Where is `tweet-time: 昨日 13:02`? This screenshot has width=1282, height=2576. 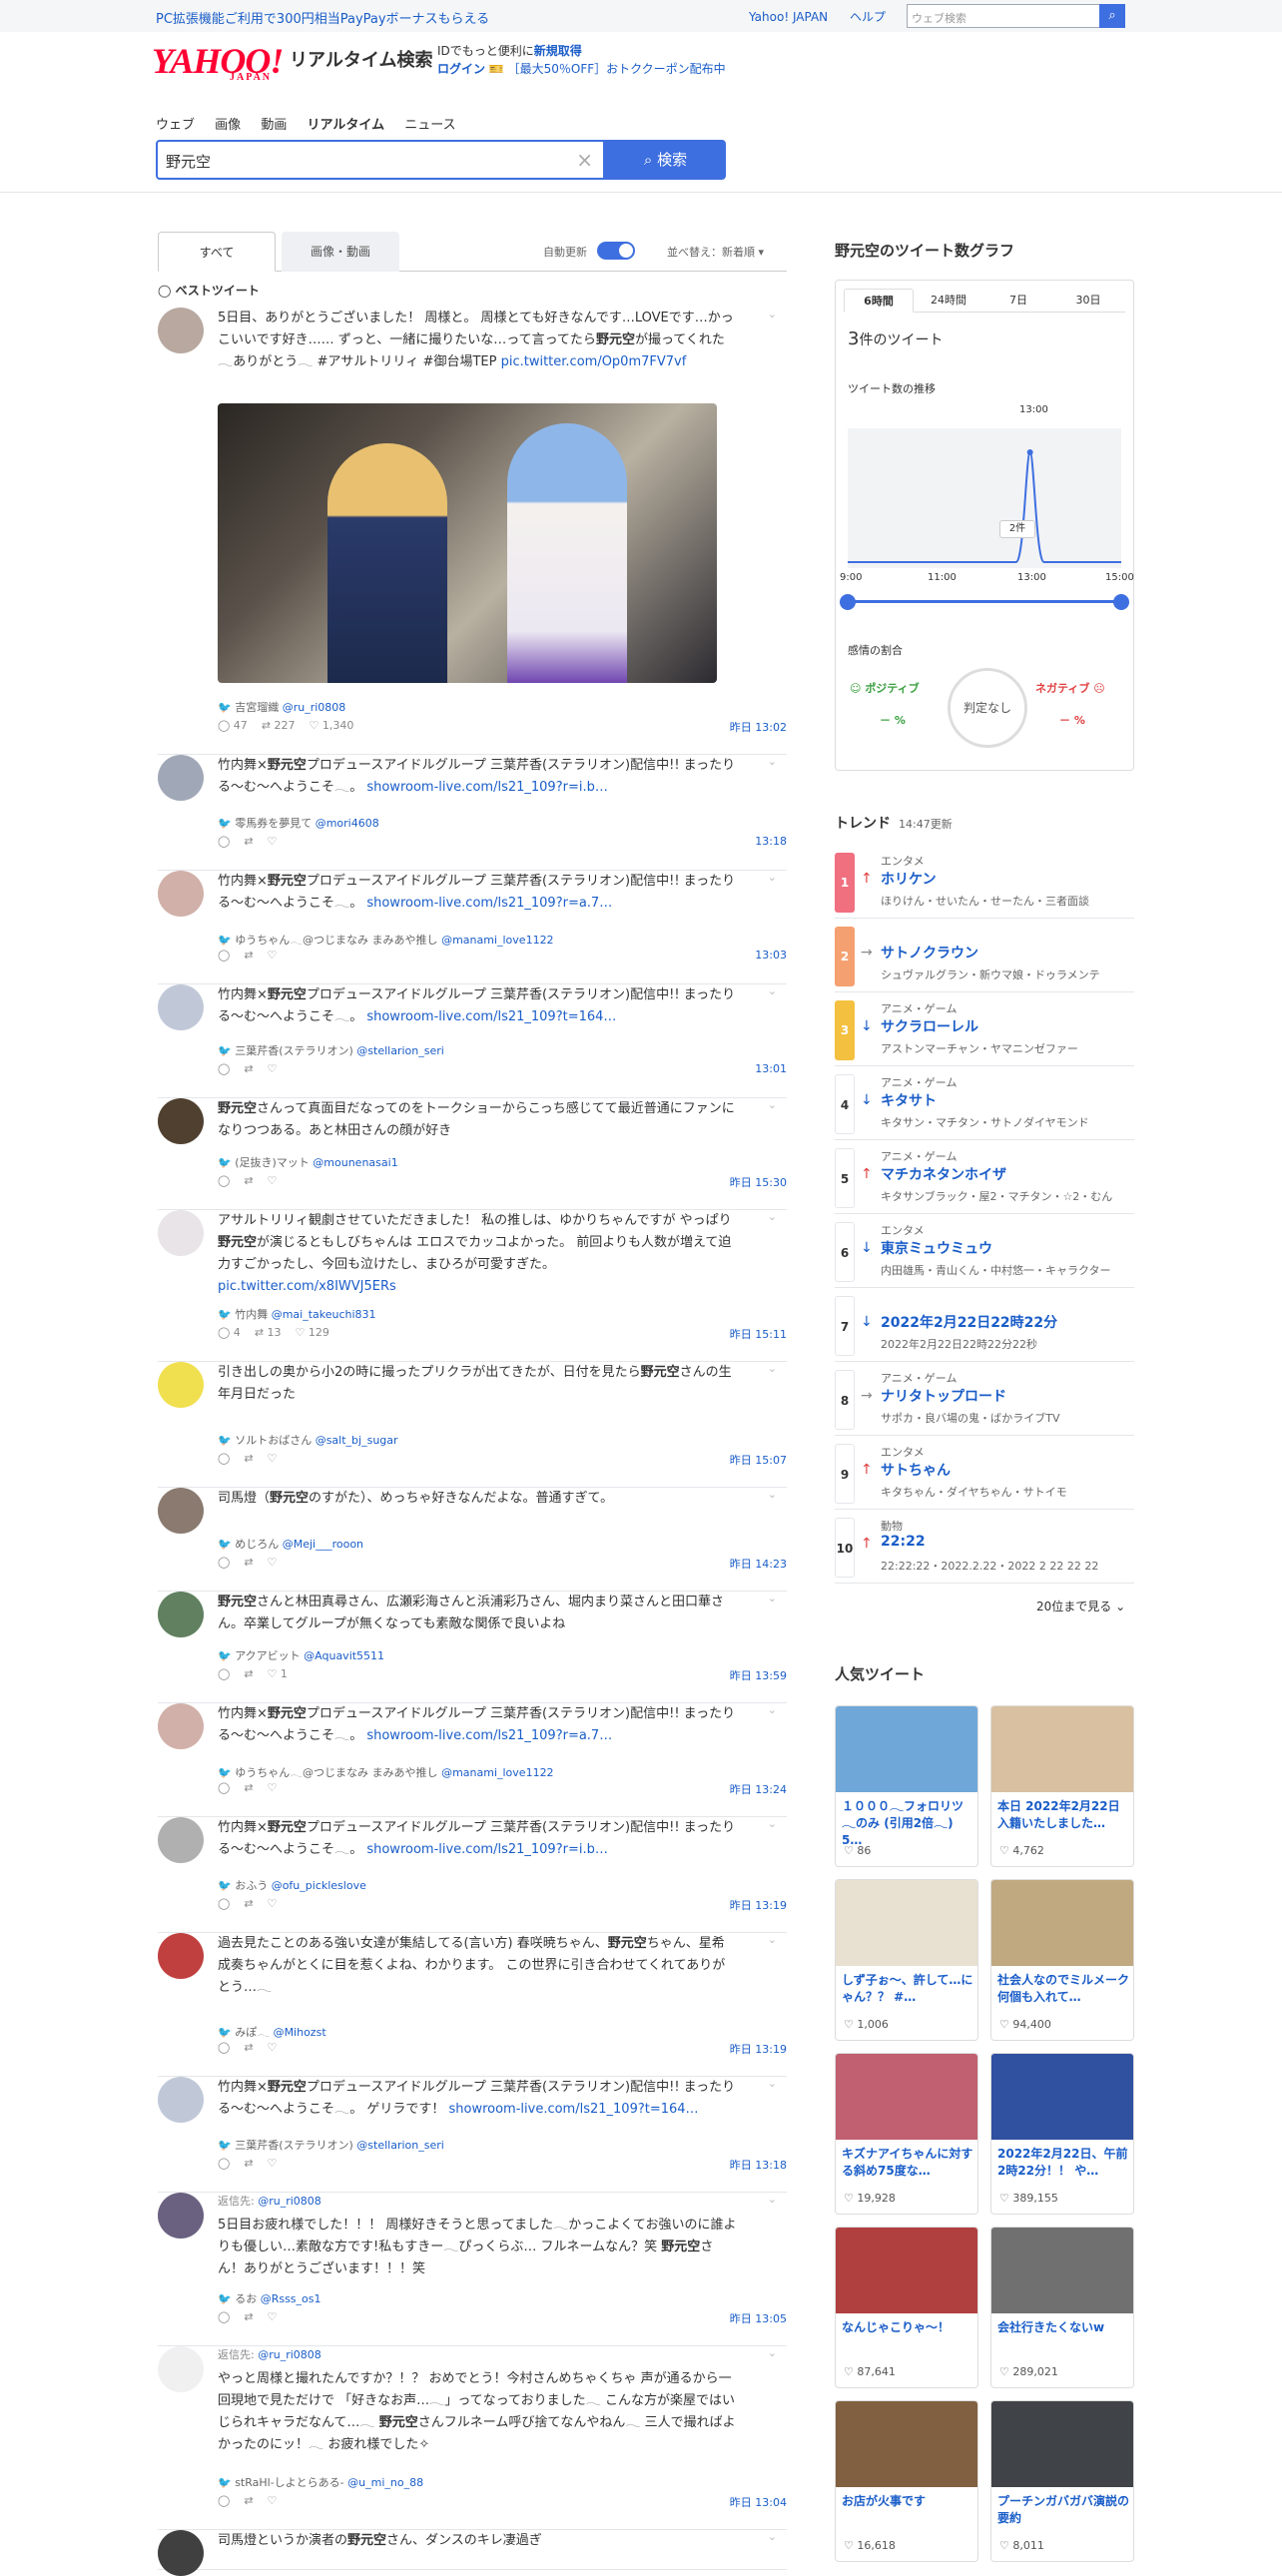 tweet-time: 昨日 13:02 is located at coordinates (758, 727).